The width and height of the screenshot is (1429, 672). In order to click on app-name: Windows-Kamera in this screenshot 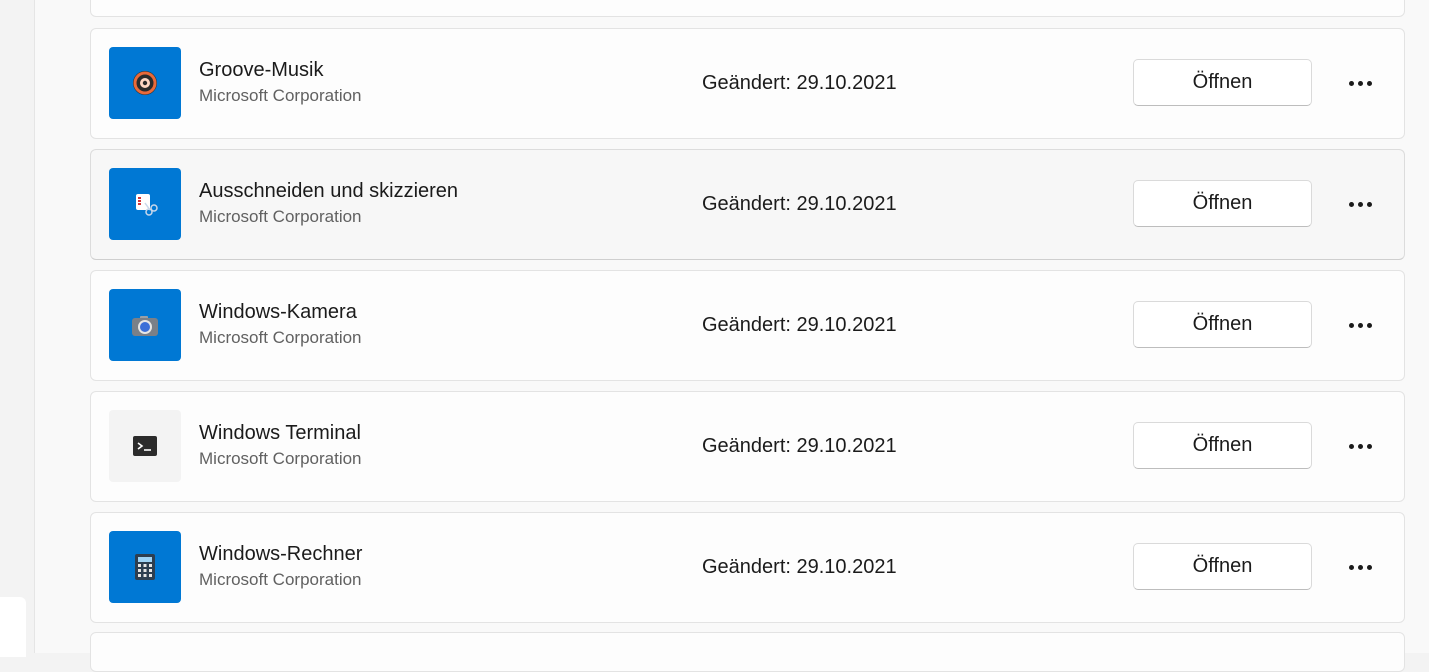, I will do `click(278, 312)`.